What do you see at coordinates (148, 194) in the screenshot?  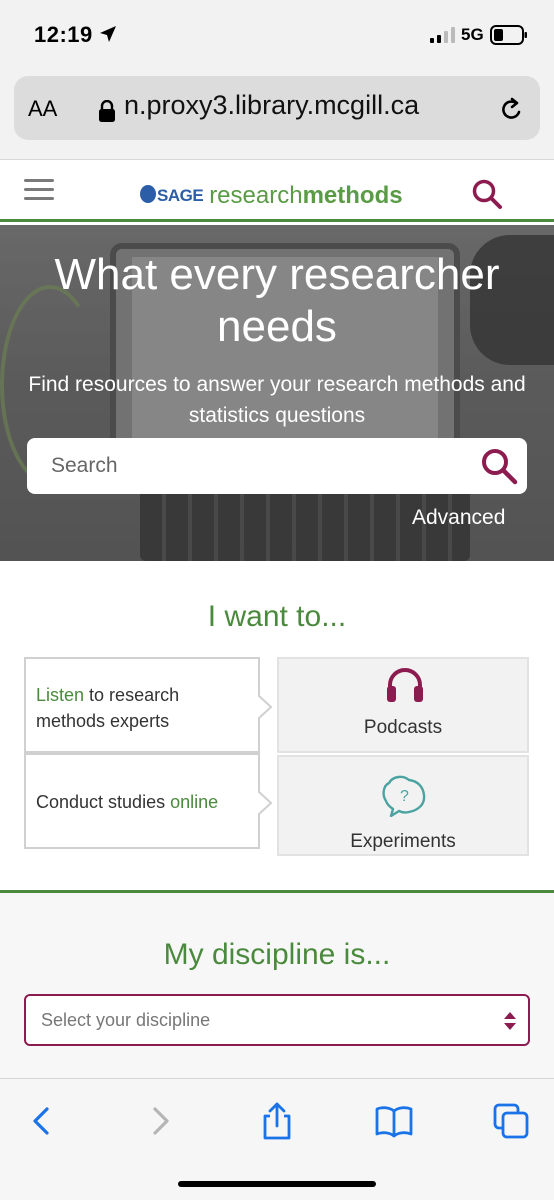 I see `sage-logo-mark-icon` at bounding box center [148, 194].